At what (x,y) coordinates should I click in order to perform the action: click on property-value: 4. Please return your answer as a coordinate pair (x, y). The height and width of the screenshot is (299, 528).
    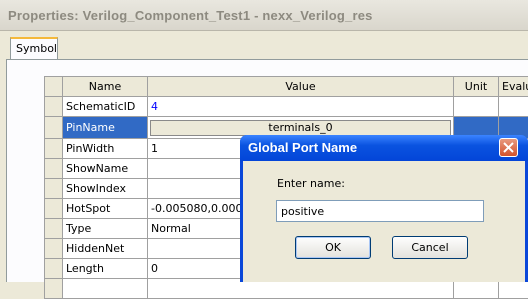
    Looking at the image, I should click on (301, 107).